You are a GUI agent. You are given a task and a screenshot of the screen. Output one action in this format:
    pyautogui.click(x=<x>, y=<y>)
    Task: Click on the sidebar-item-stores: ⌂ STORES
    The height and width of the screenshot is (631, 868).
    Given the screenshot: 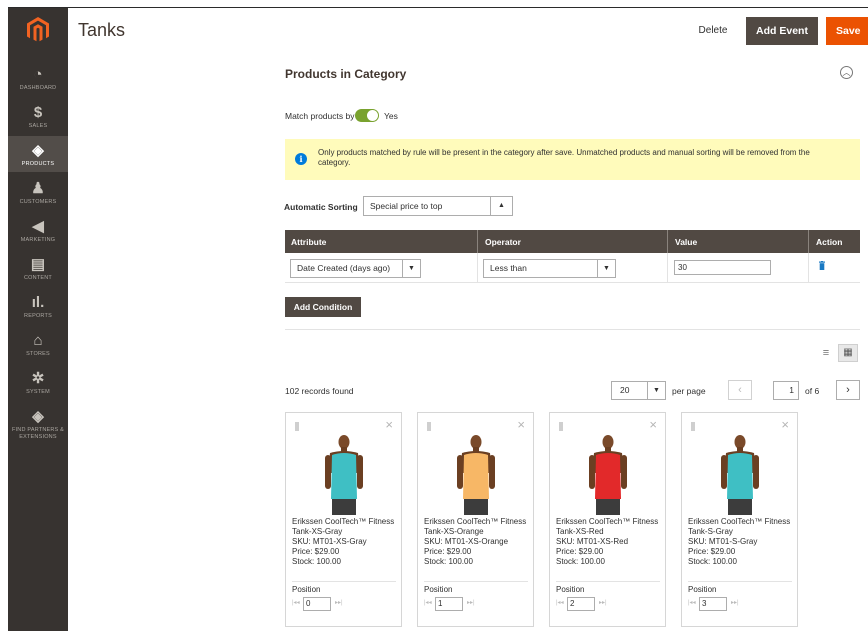 What is the action you would take?
    pyautogui.click(x=38, y=344)
    